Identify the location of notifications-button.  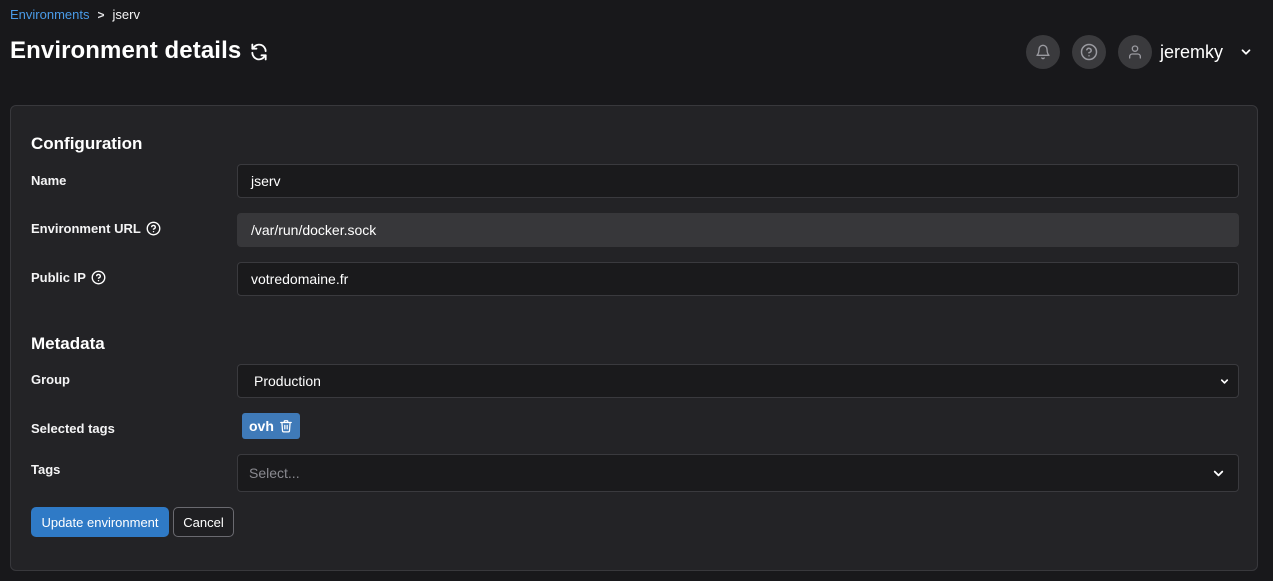
(1042, 52).